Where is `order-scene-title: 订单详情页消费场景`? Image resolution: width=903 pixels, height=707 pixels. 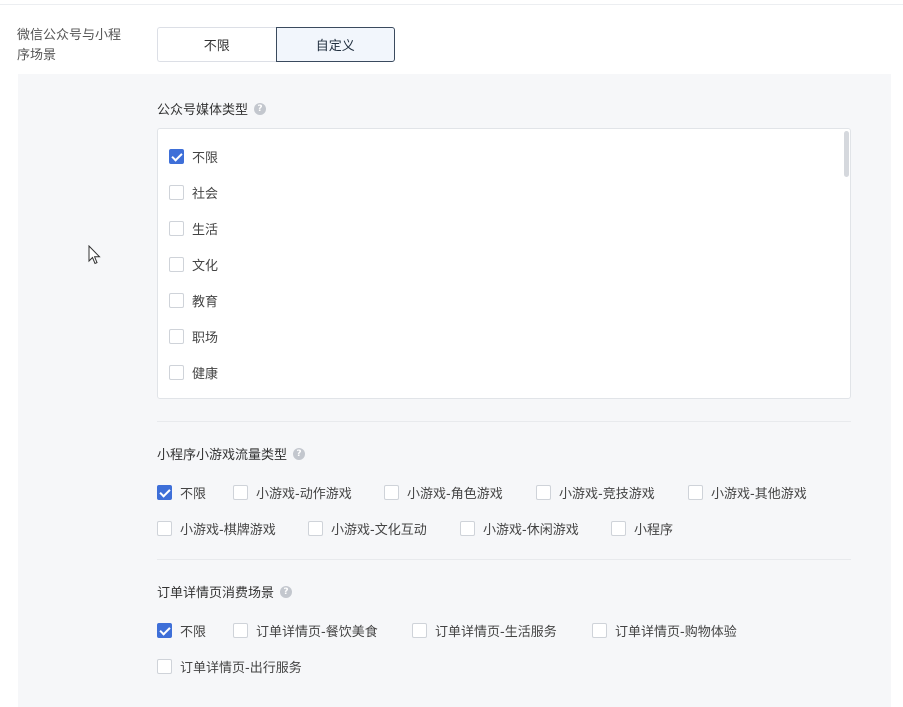 order-scene-title: 订单详情页消费场景 is located at coordinates (225, 591).